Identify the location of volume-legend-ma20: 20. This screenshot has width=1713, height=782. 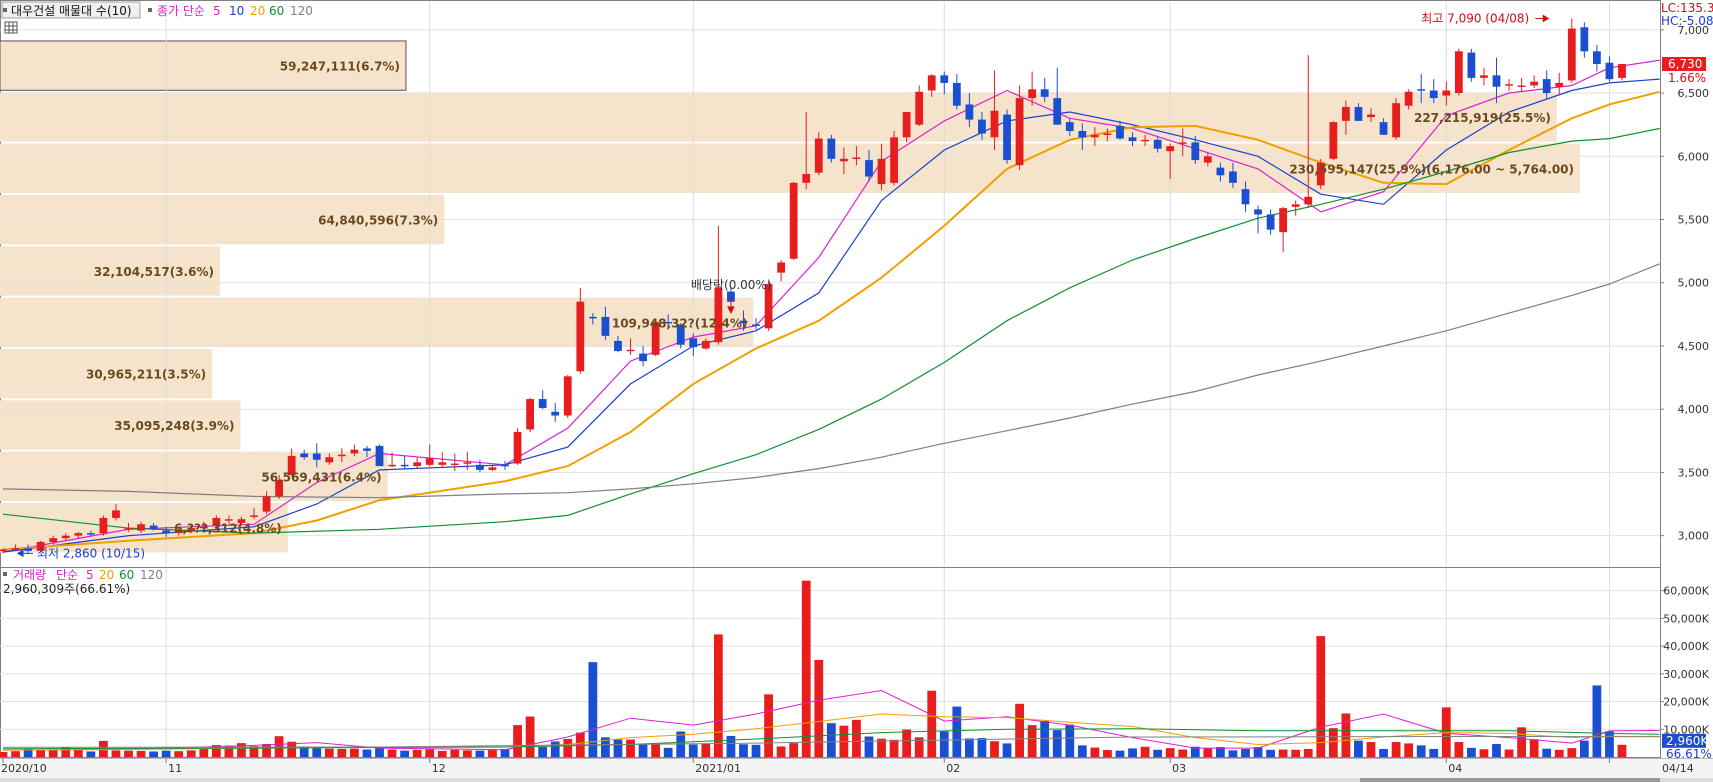
(106, 575).